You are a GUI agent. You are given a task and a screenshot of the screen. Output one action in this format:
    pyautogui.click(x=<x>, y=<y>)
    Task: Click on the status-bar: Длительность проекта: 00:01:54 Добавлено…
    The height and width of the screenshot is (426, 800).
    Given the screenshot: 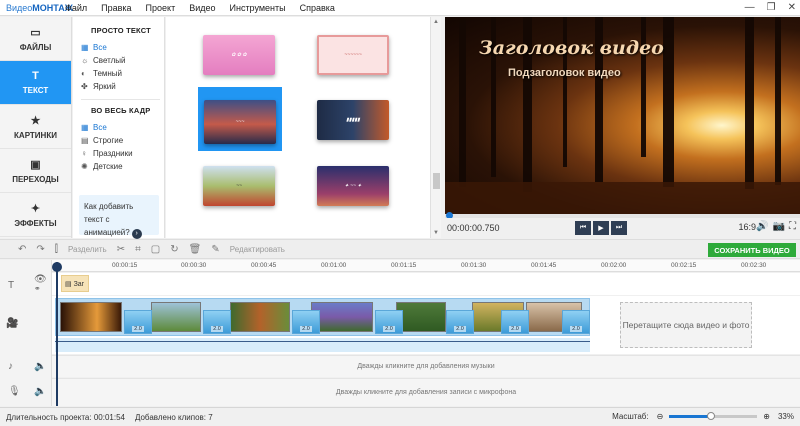 What is the action you would take?
    pyautogui.click(x=400, y=416)
    